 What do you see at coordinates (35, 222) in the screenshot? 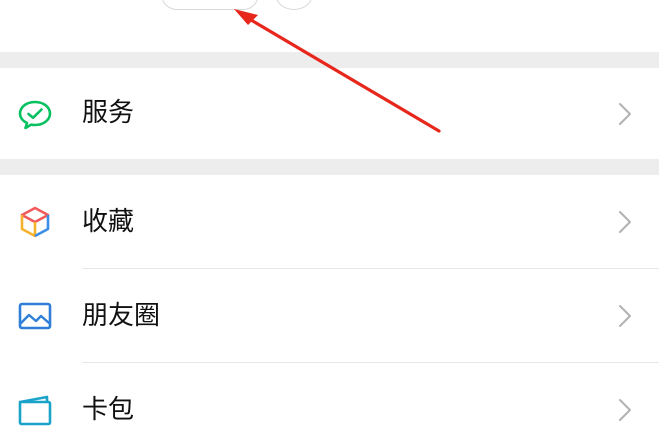
I see `cube-icon` at bounding box center [35, 222].